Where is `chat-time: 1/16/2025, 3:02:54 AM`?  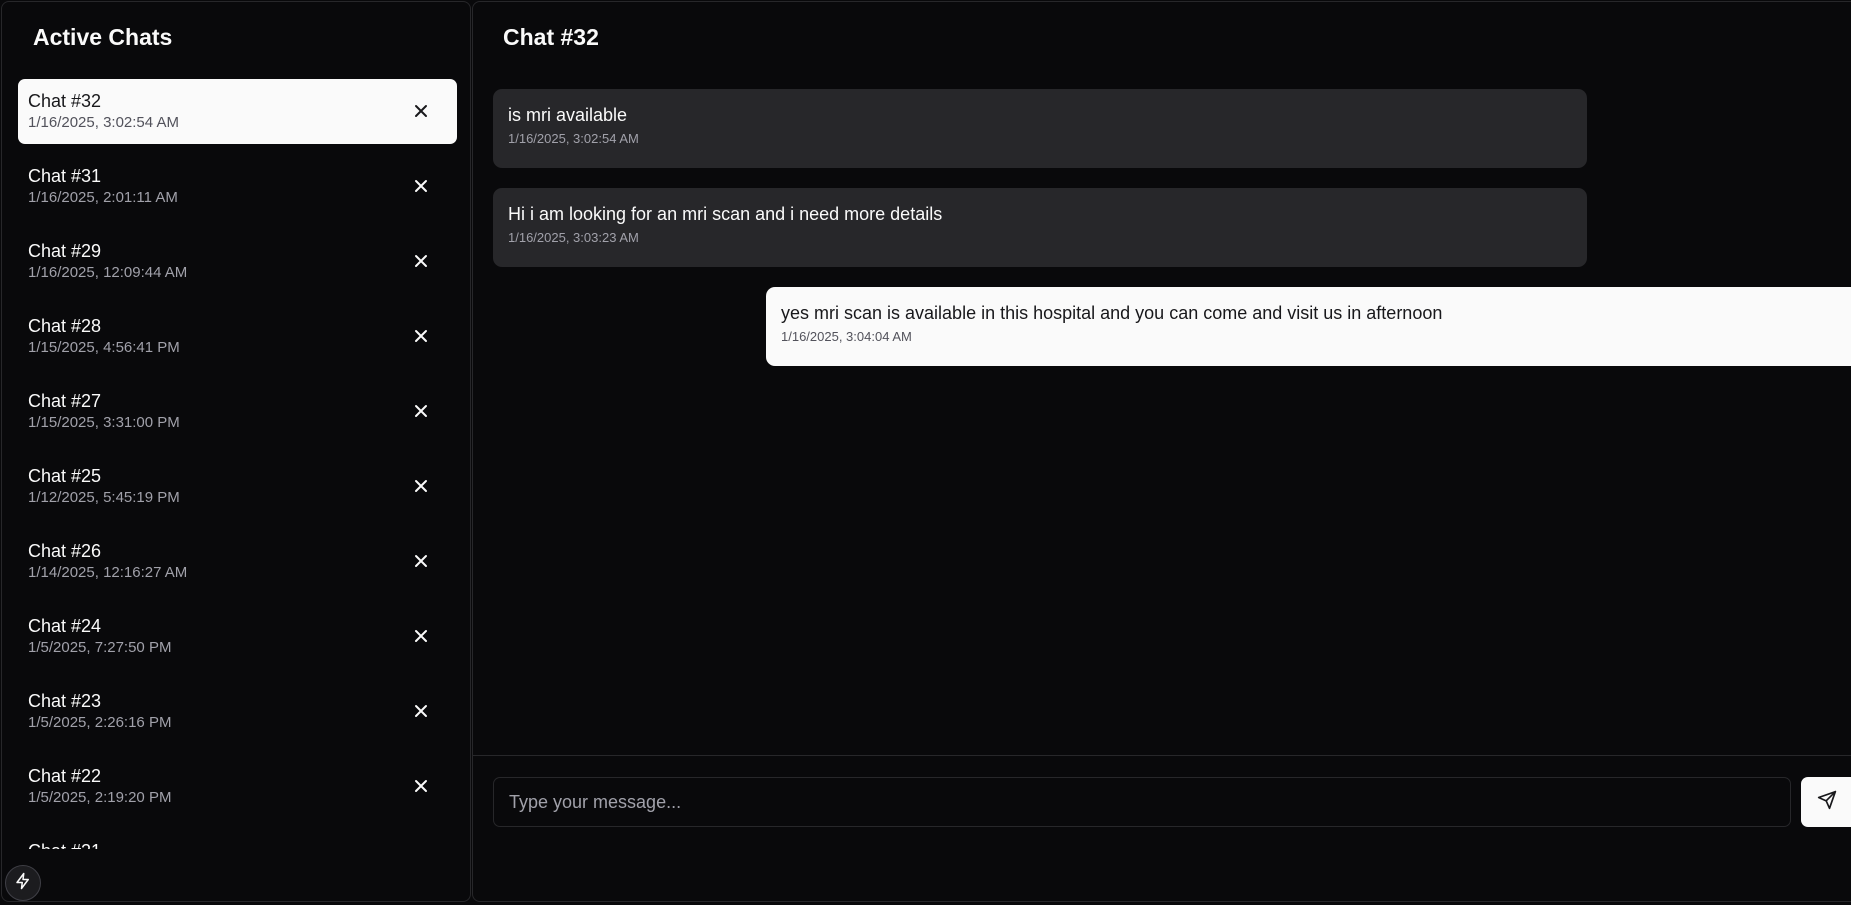 chat-time: 1/16/2025, 3:02:54 AM is located at coordinates (103, 122).